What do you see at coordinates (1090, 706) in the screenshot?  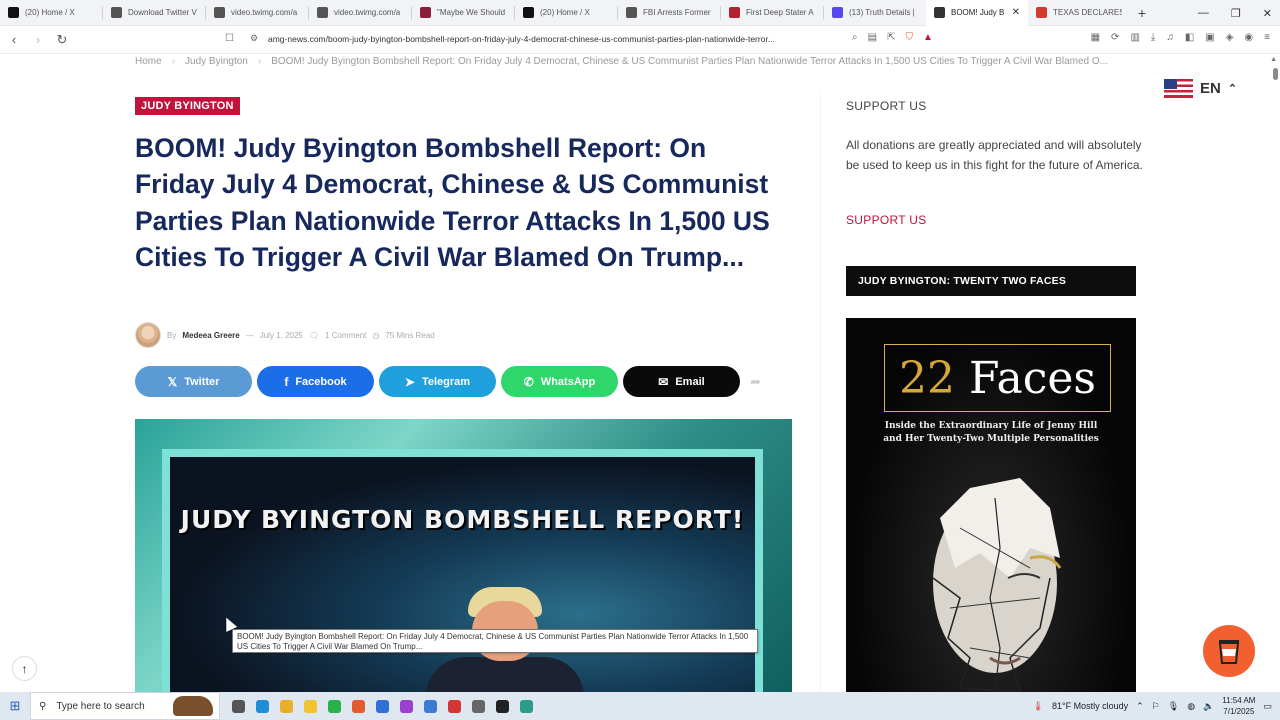 I see `weather-text: 81°F Mostly cloudy` at bounding box center [1090, 706].